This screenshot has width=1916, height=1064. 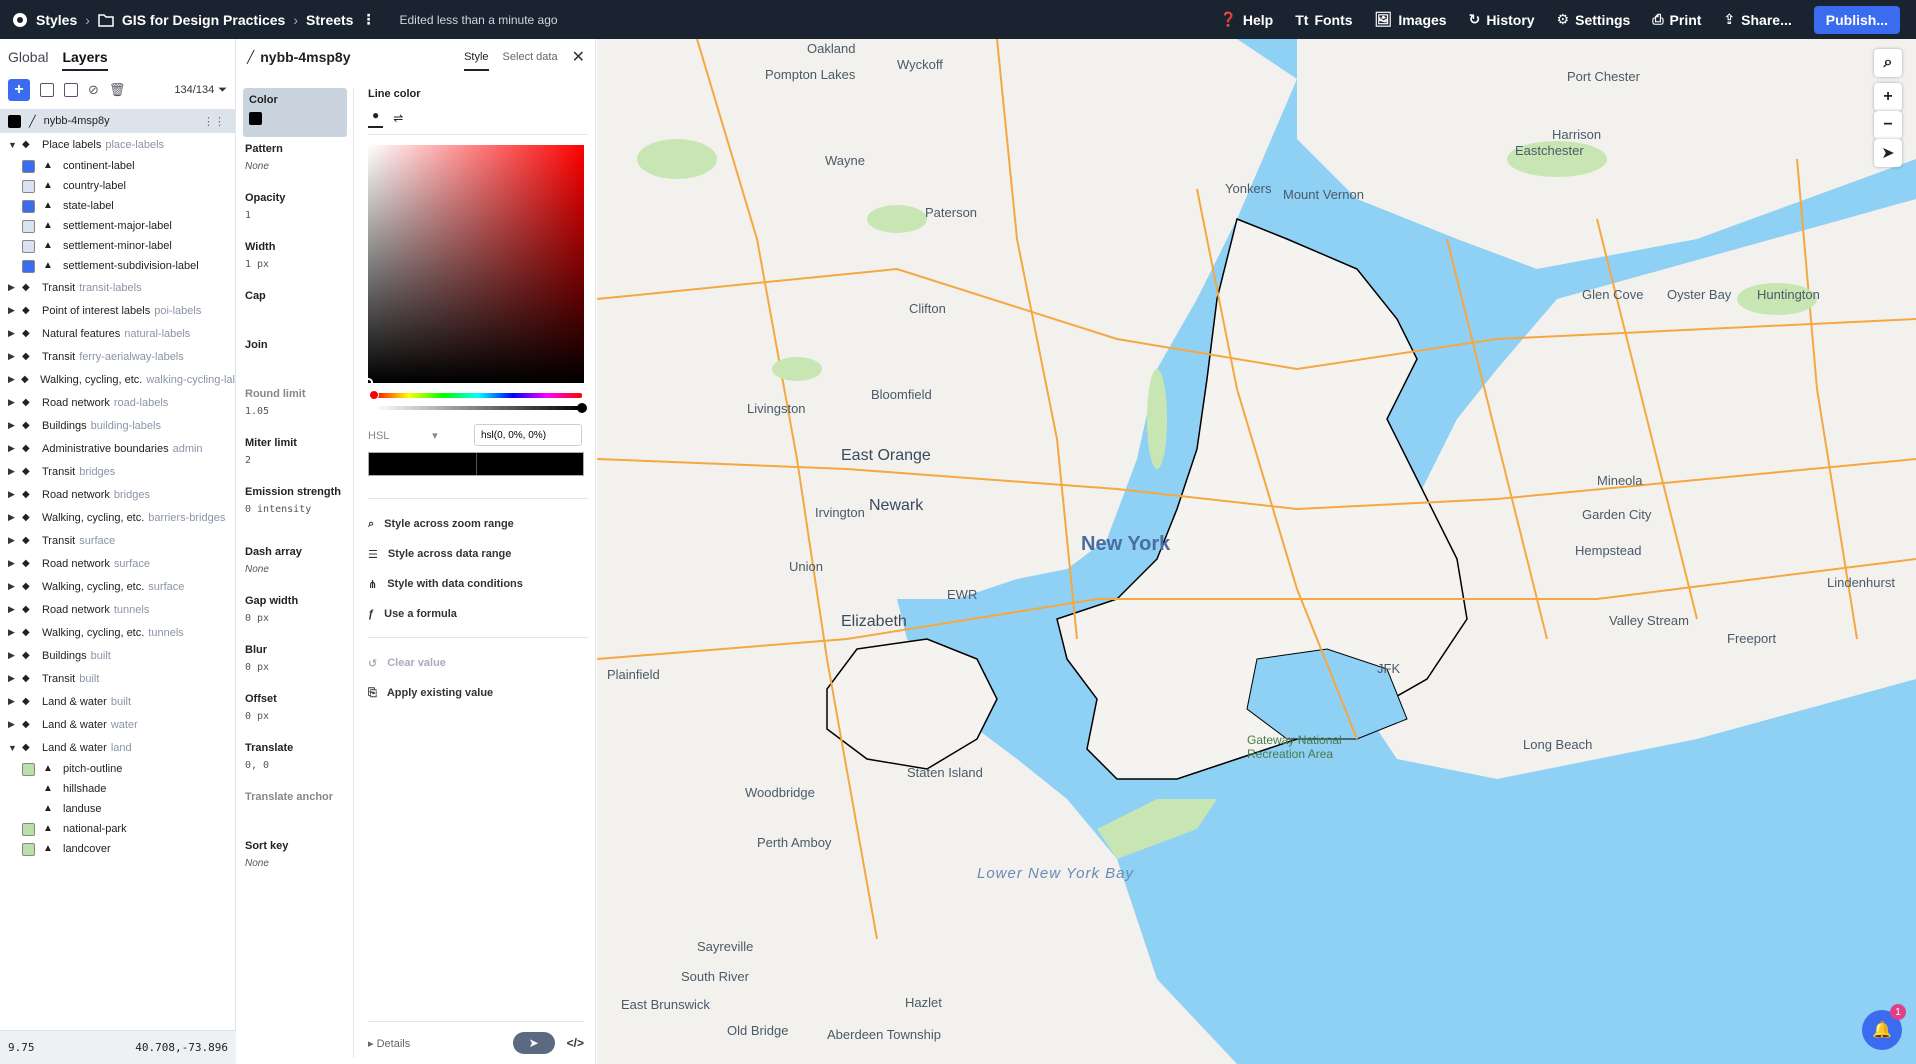 I want to click on solid-value-icon: ●, so click(x=376, y=118).